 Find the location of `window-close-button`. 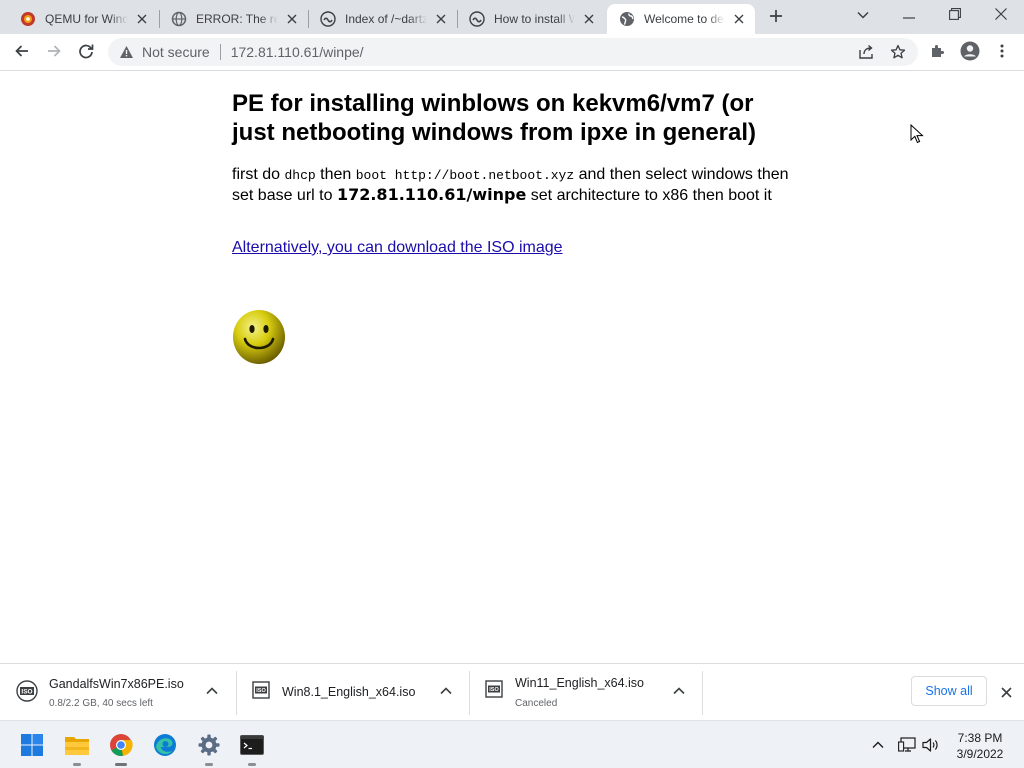

window-close-button is located at coordinates (1001, 15).